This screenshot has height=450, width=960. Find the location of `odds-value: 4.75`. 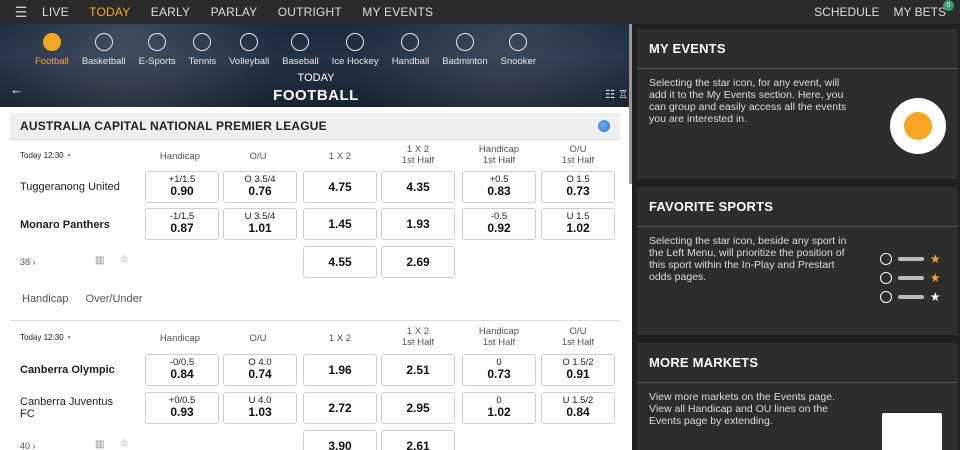

odds-value: 4.75 is located at coordinates (340, 187).